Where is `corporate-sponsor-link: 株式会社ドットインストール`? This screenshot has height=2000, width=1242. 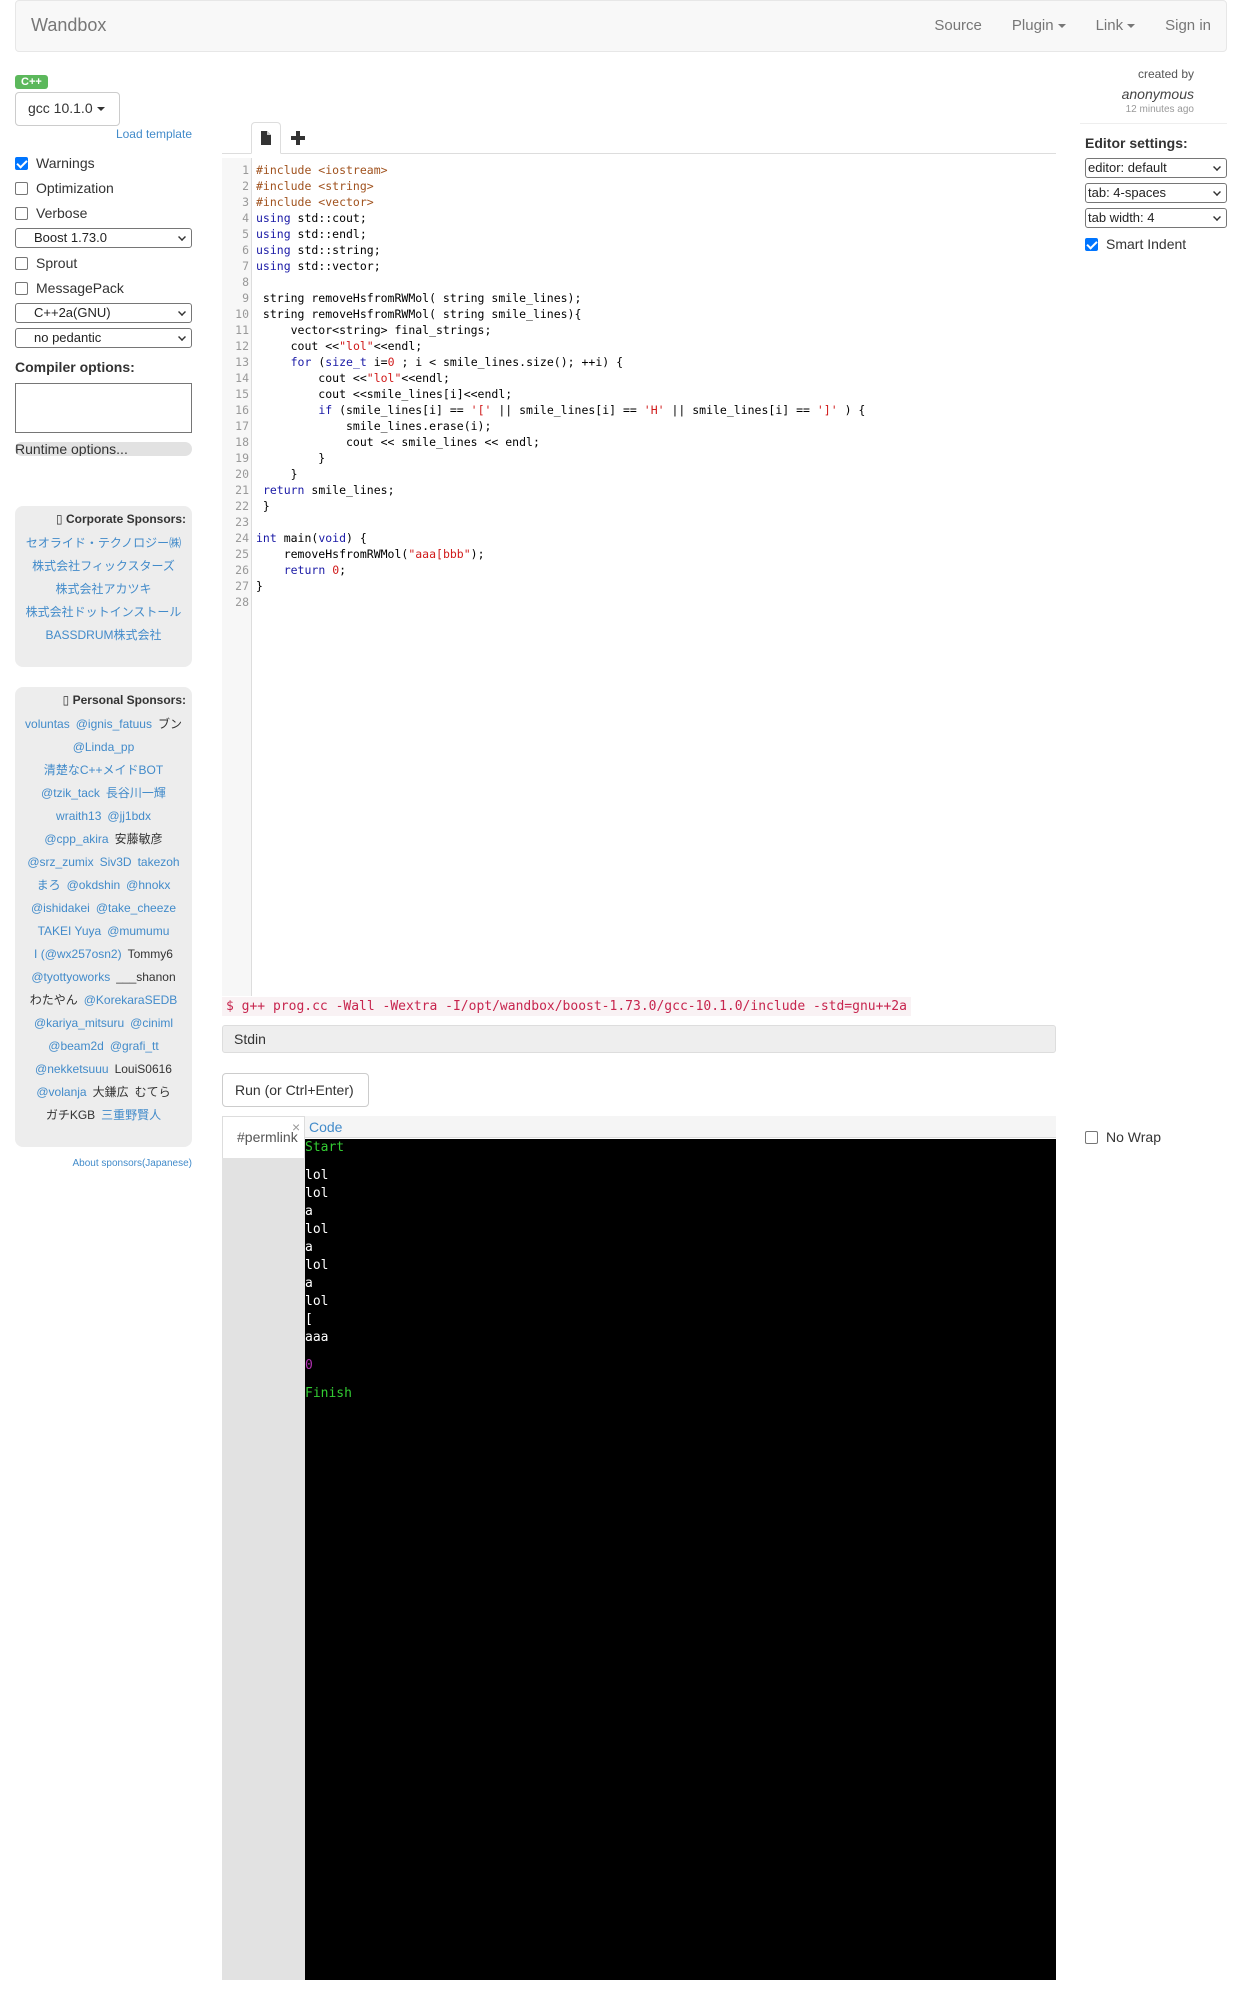
corporate-sponsor-link: 株式会社ドットインストール is located at coordinates (103, 612).